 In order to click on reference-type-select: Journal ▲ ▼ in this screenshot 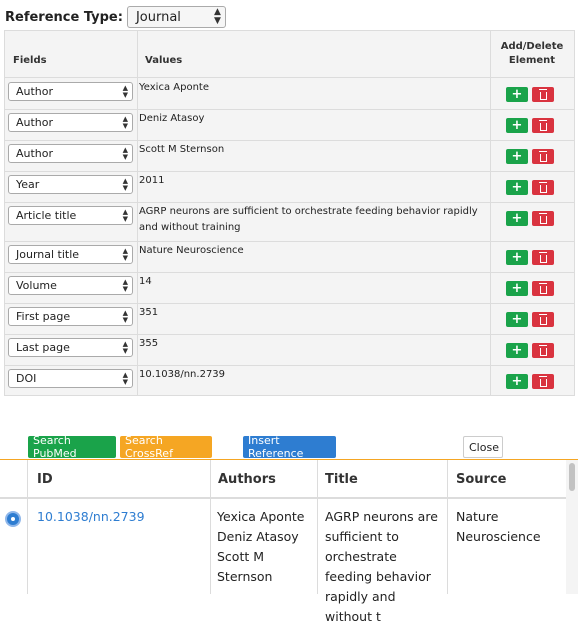, I will do `click(176, 17)`.